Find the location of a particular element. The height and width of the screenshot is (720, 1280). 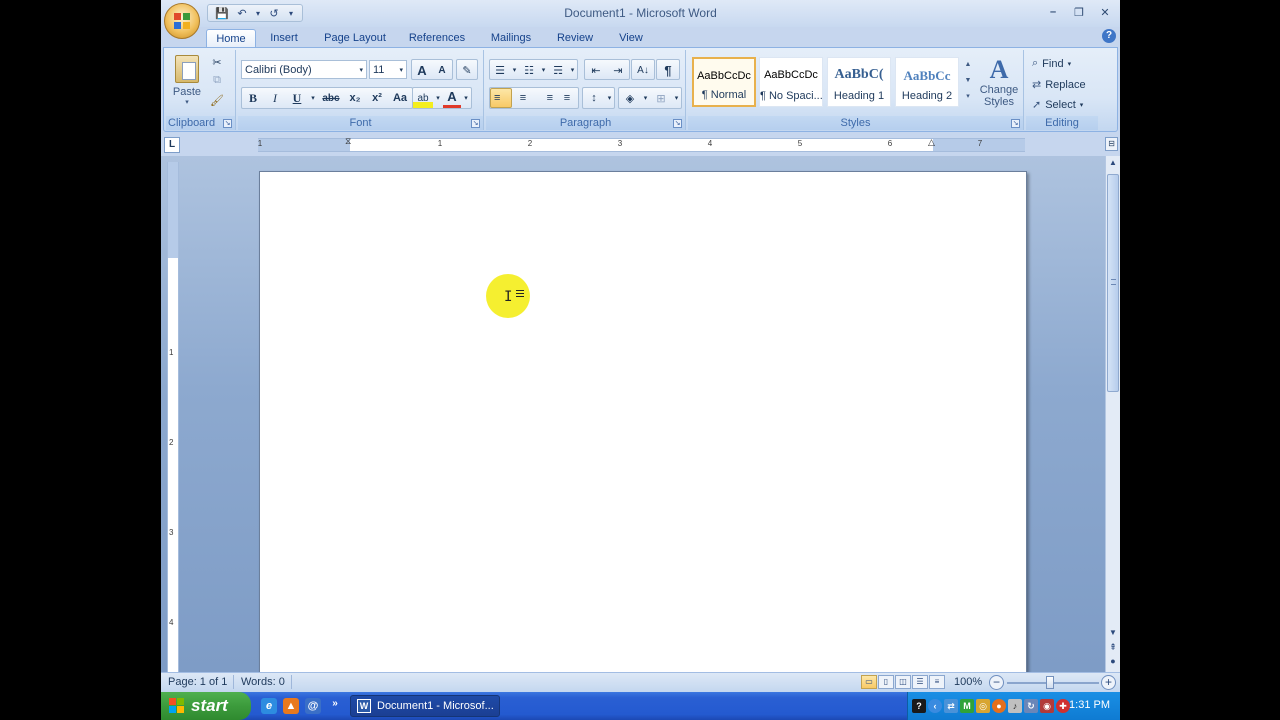

find-button: ⌕ Find ▾ is located at coordinates (1051, 63).